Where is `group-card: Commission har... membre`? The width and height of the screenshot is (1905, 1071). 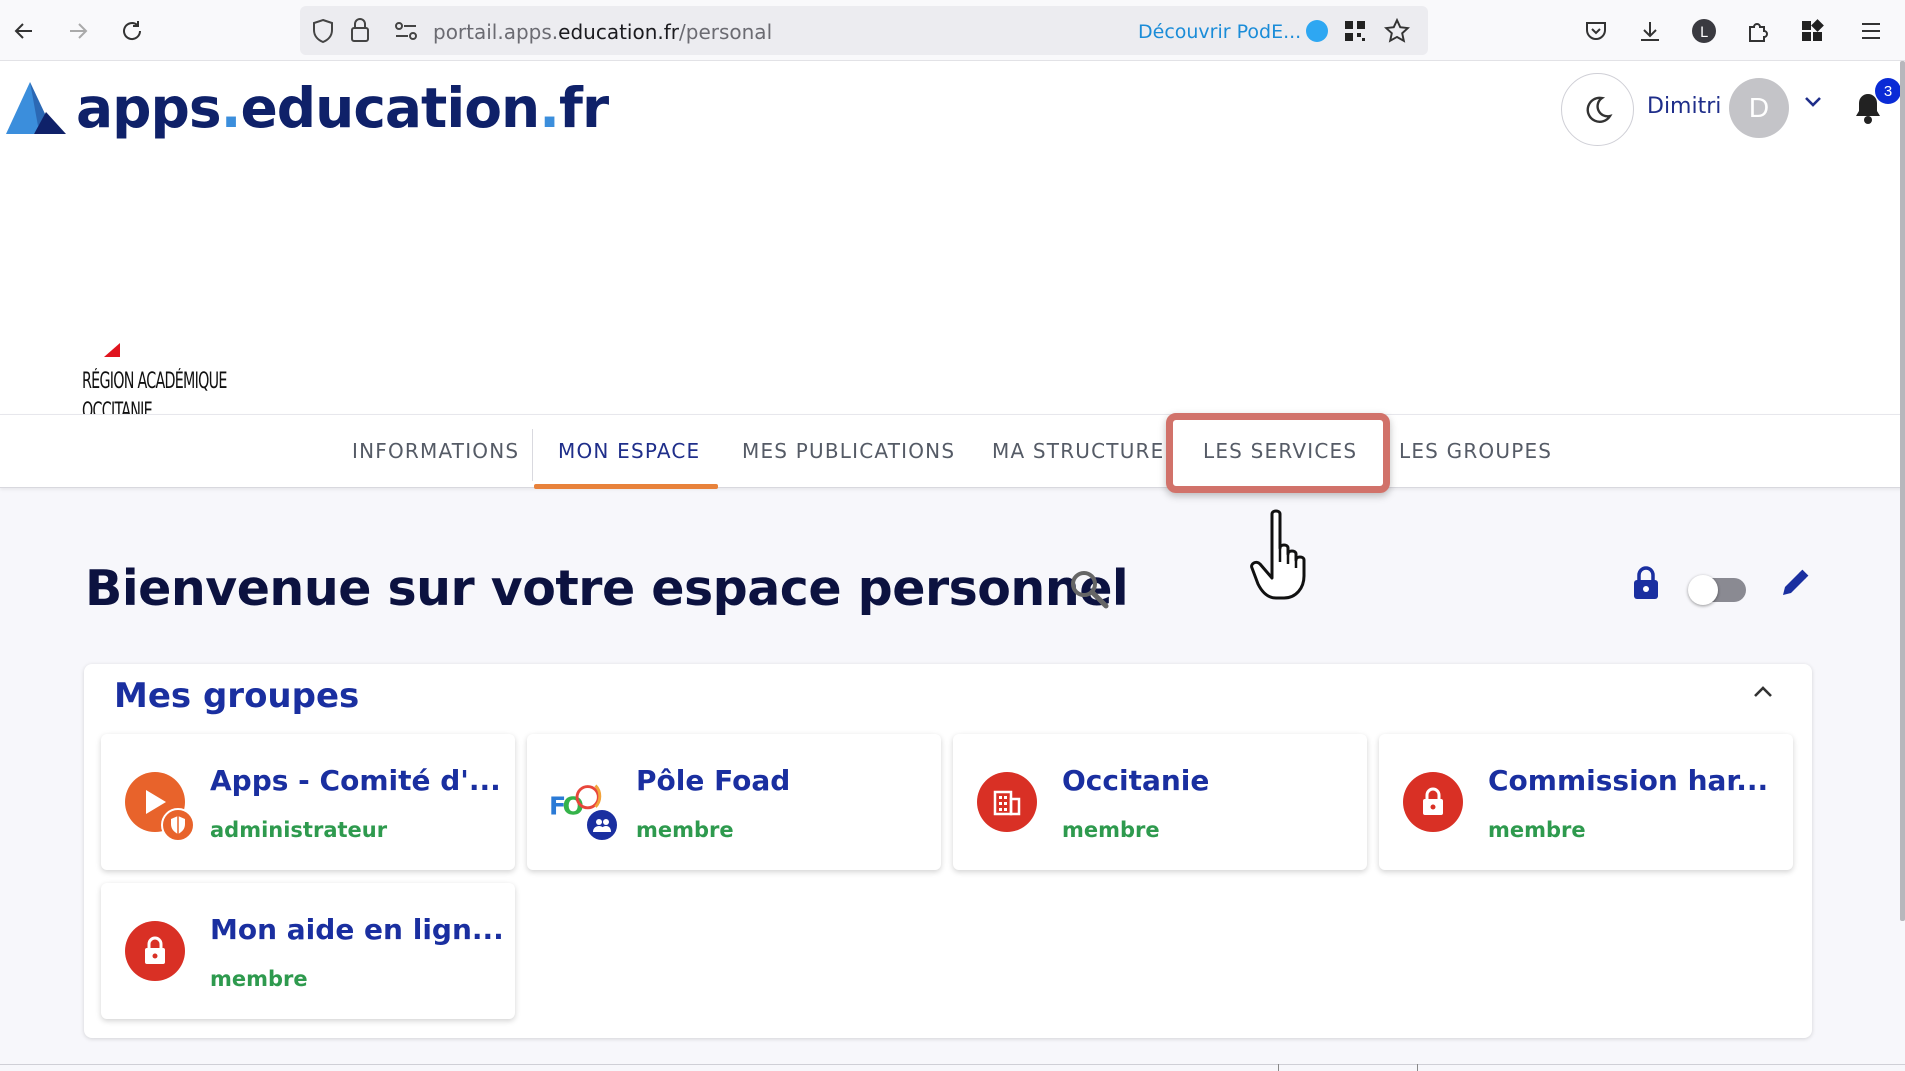 group-card: Commission har... membre is located at coordinates (1586, 802).